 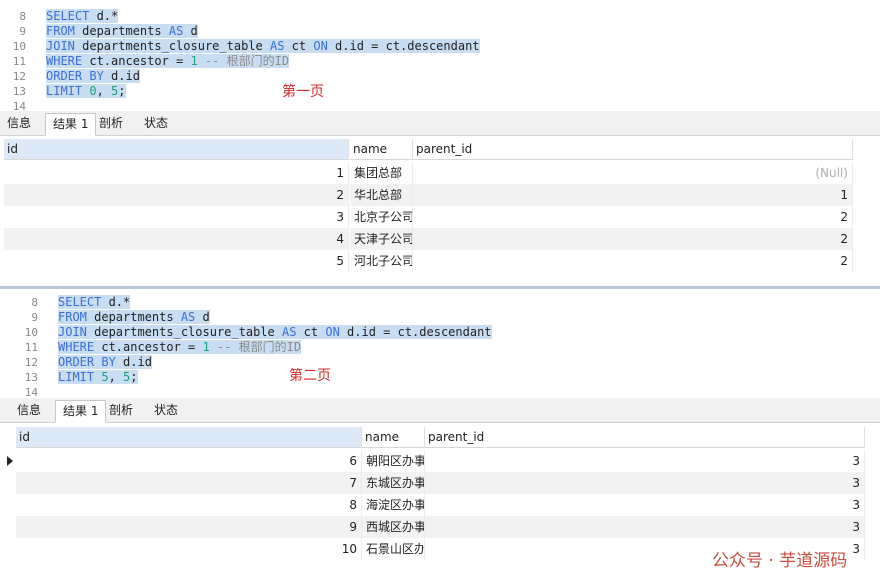 What do you see at coordinates (87, 362) in the screenshot?
I see `code-token: ORDER BY` at bounding box center [87, 362].